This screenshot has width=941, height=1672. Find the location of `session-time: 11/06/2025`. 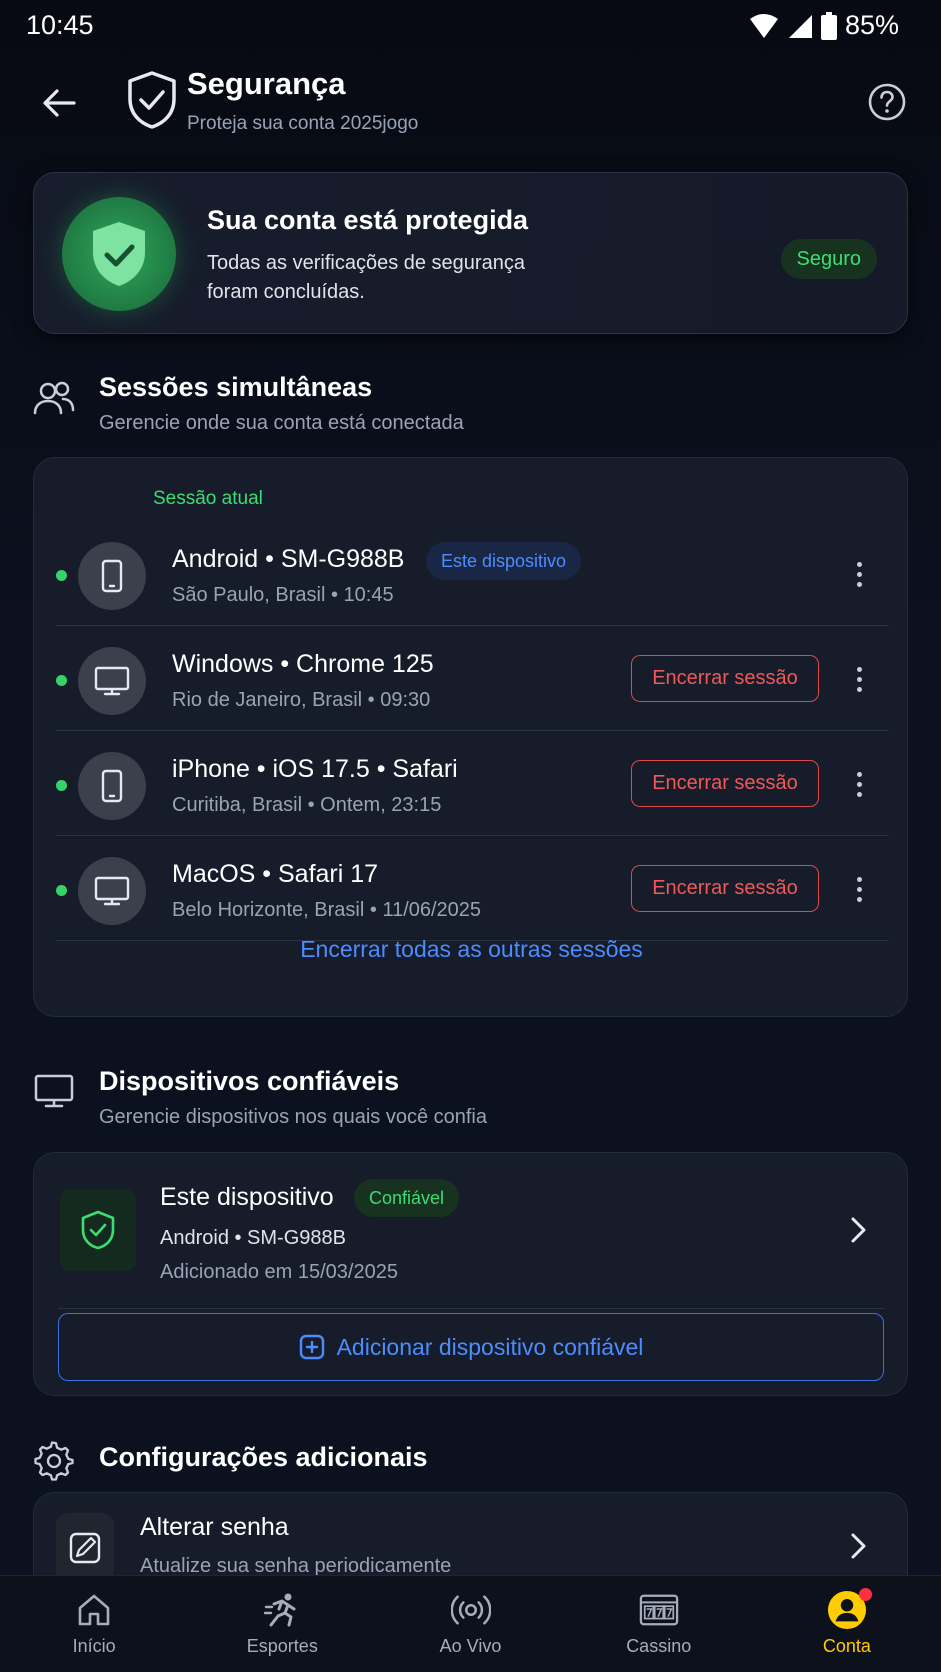

session-time: 11/06/2025 is located at coordinates (432, 910).